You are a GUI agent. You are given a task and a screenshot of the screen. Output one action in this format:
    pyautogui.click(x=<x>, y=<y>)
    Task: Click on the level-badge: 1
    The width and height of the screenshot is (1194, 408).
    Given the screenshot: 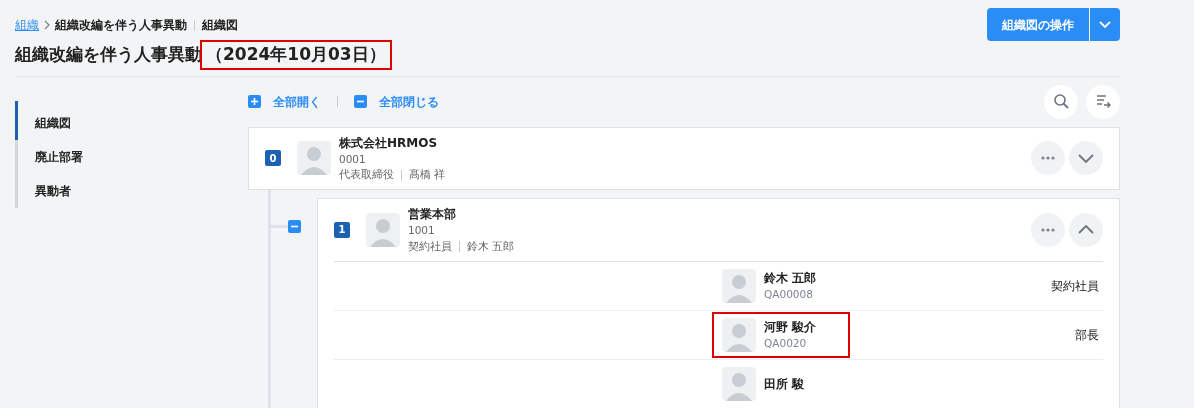 What is the action you would take?
    pyautogui.click(x=342, y=229)
    